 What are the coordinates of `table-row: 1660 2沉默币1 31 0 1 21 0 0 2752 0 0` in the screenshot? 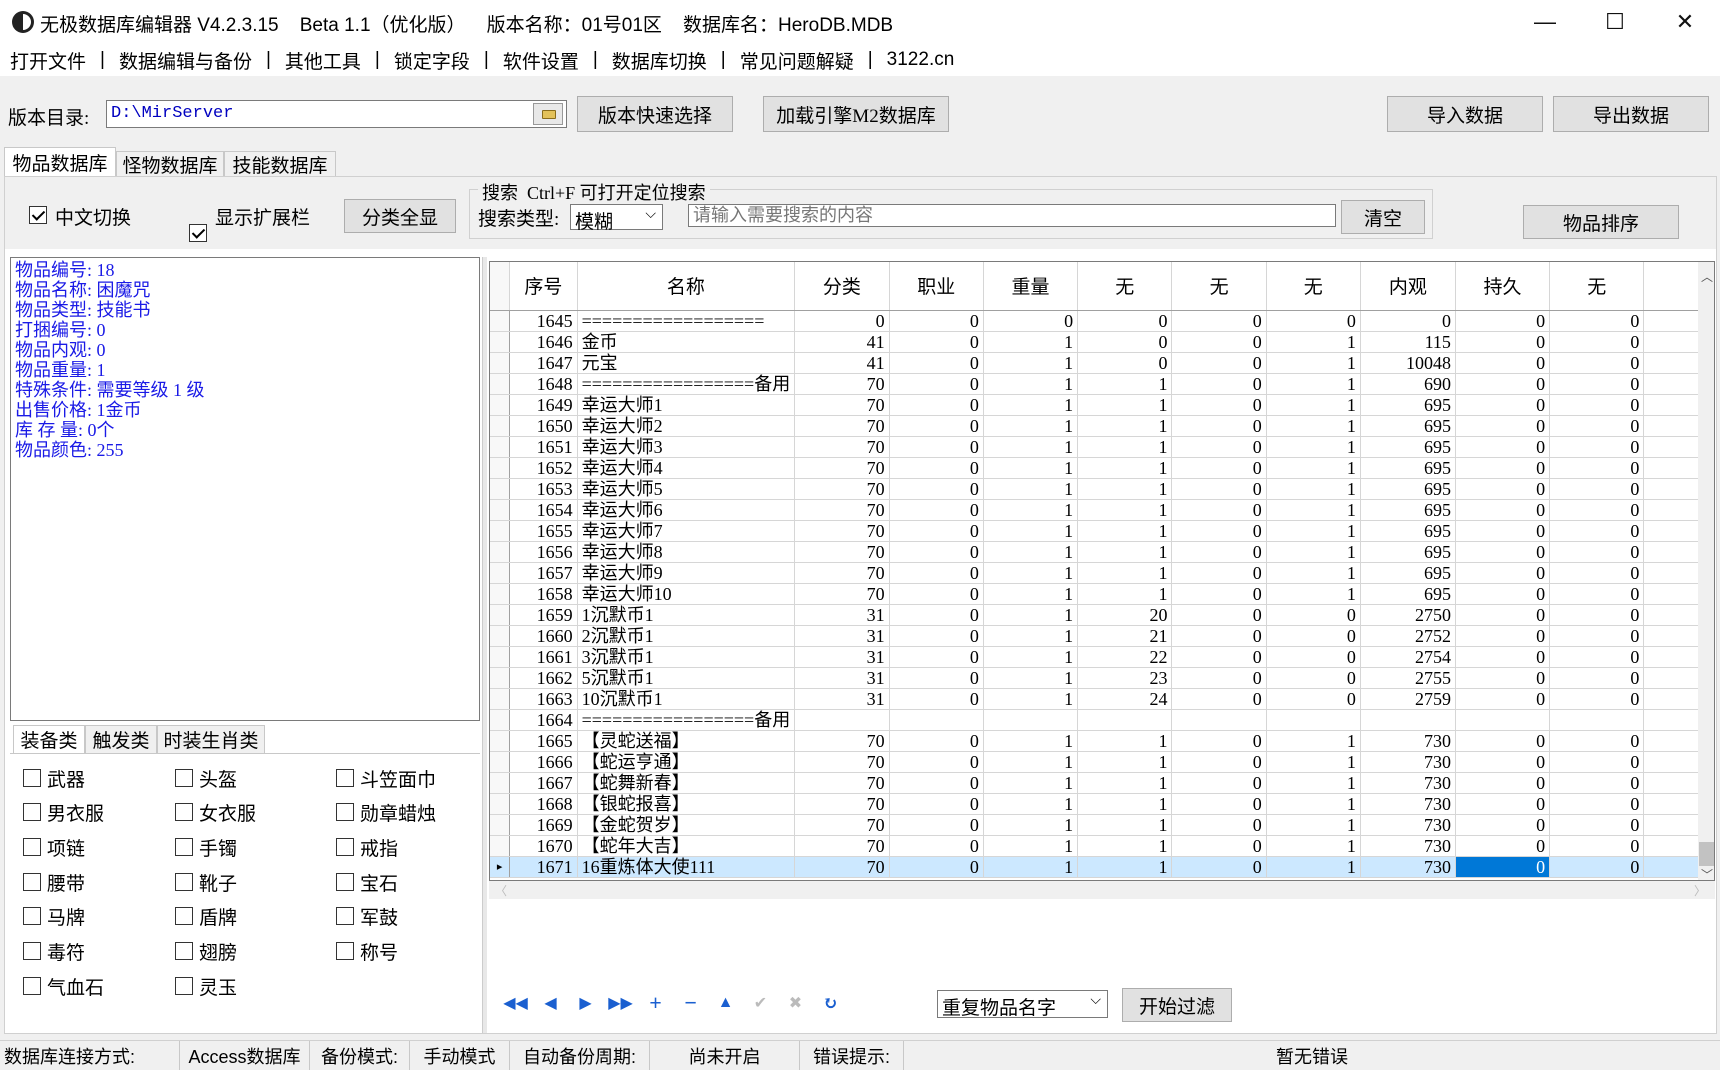 It's located at (1102, 636).